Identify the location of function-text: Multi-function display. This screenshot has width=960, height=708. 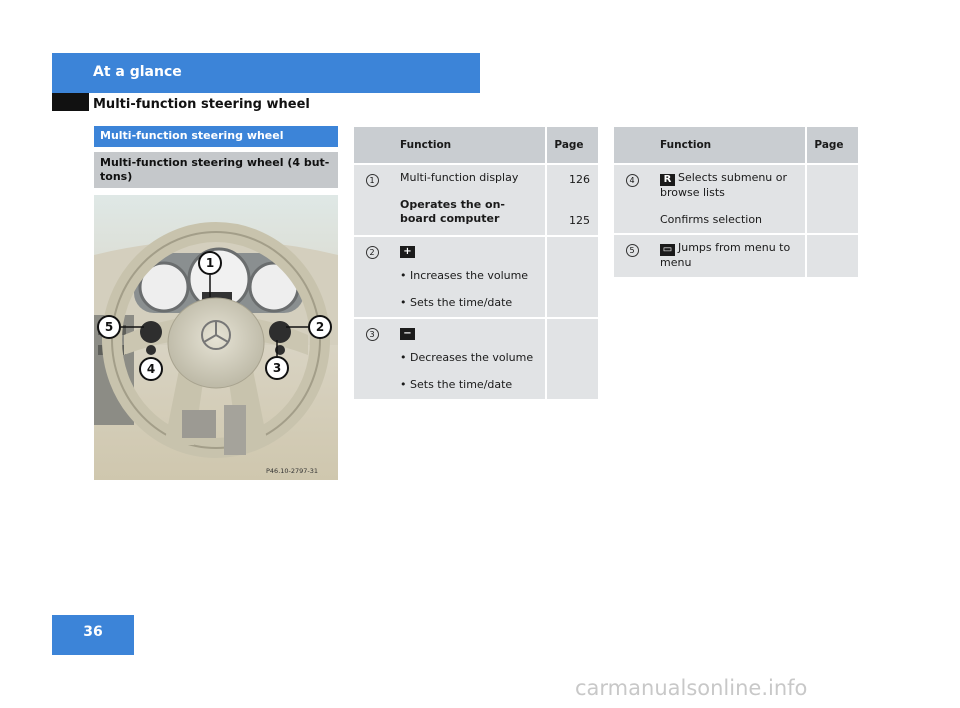
(459, 177).